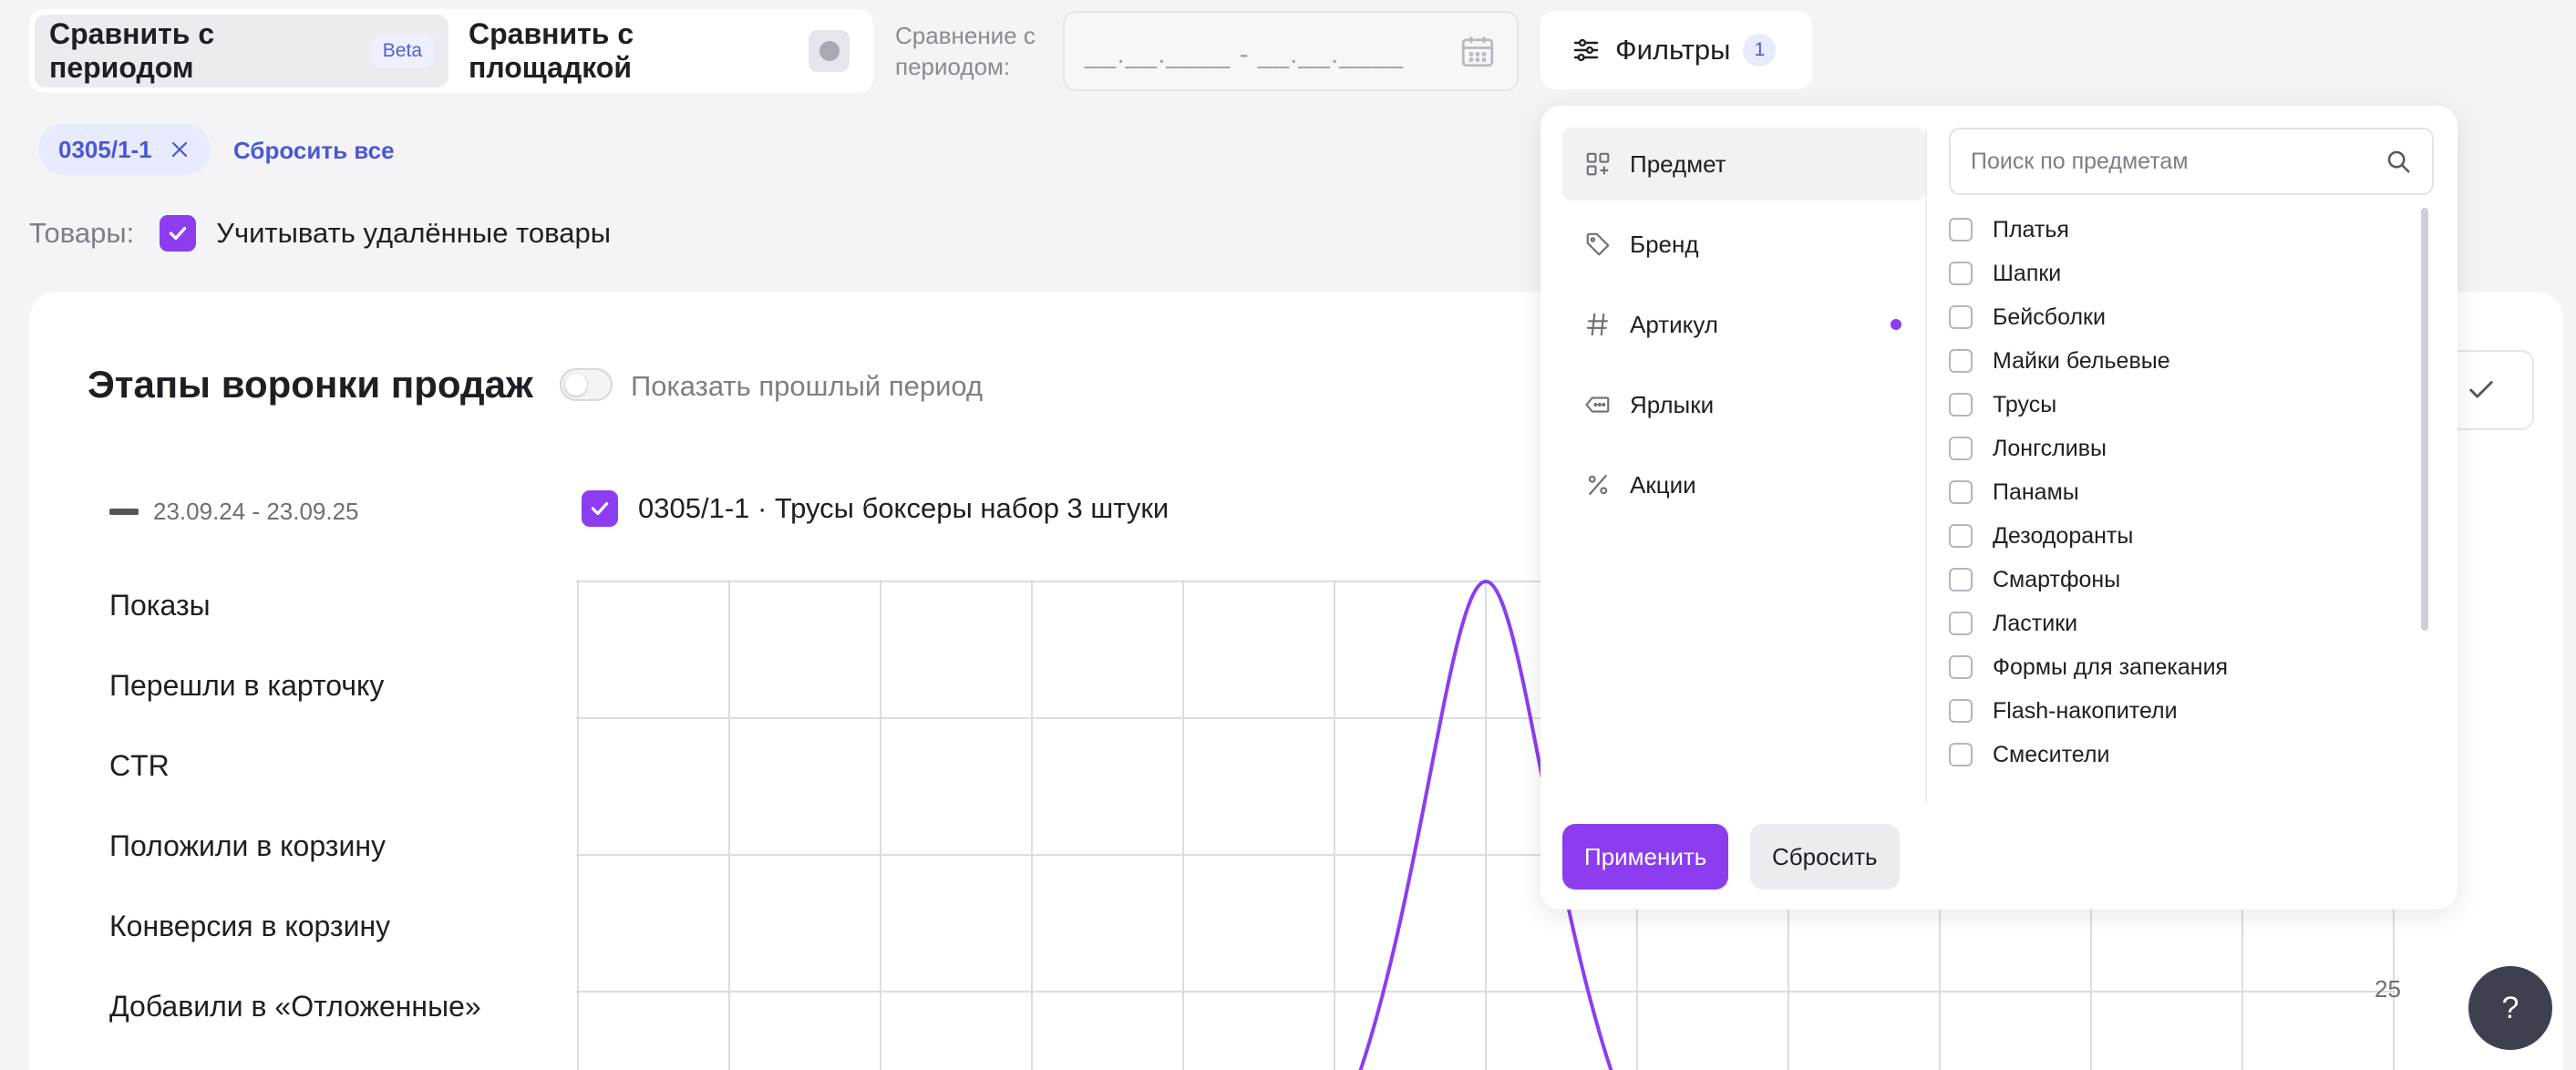 The width and height of the screenshot is (2576, 1070). Describe the element at coordinates (2186, 361) in the screenshot. I see `subject-option: Майки бельевые` at that location.